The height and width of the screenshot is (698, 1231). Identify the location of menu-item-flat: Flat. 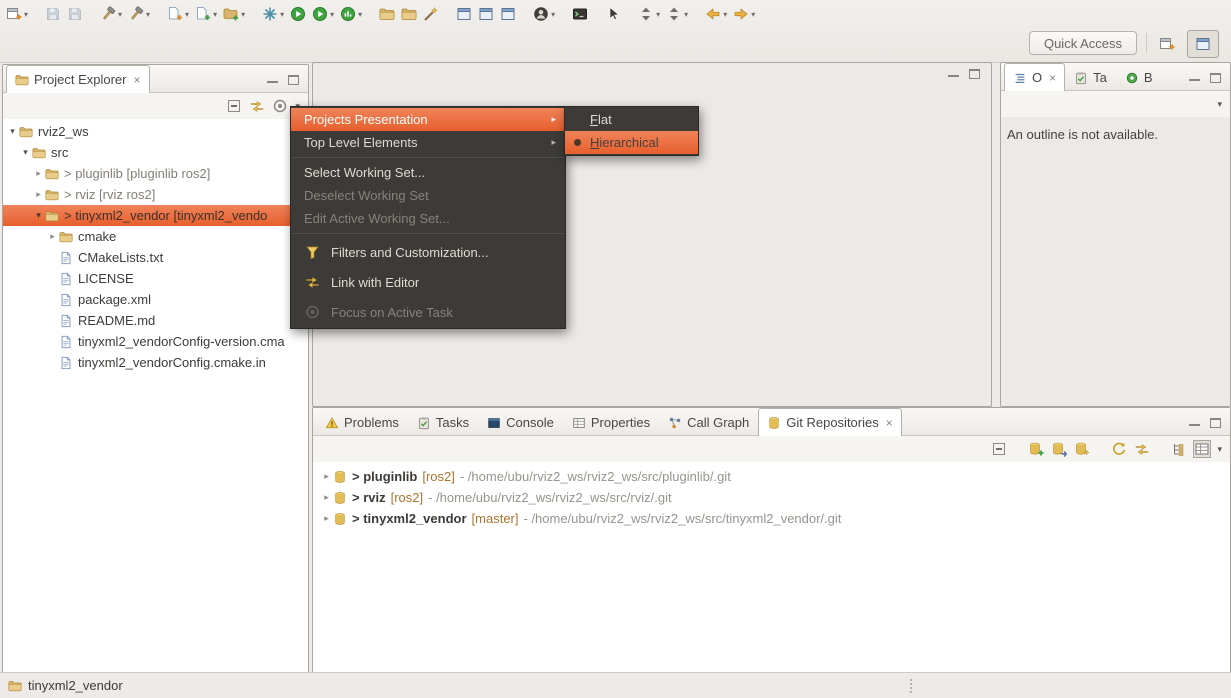
(631, 119).